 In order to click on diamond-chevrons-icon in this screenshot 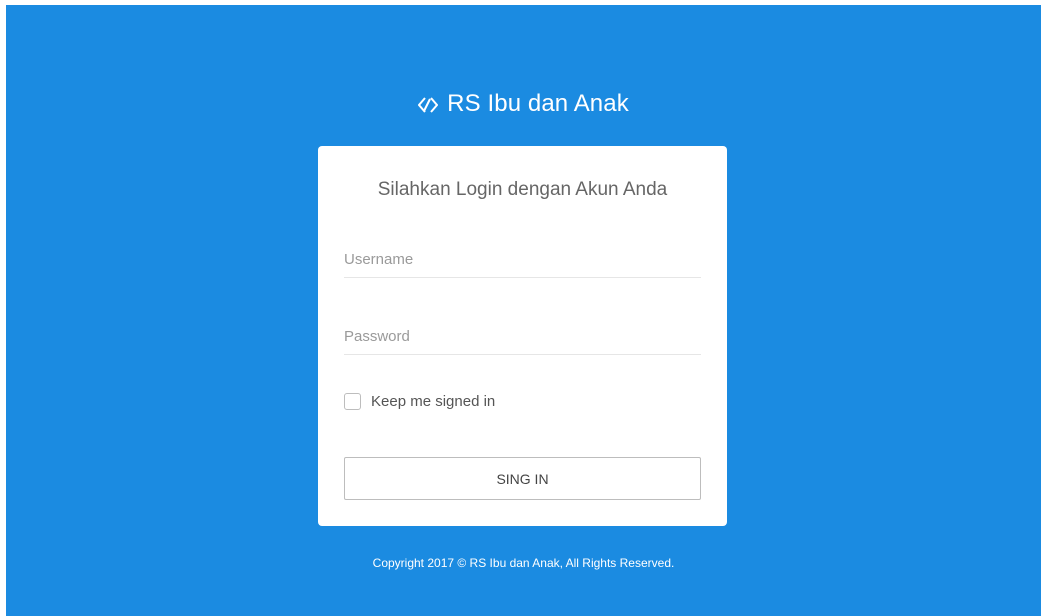, I will do `click(428, 104)`.